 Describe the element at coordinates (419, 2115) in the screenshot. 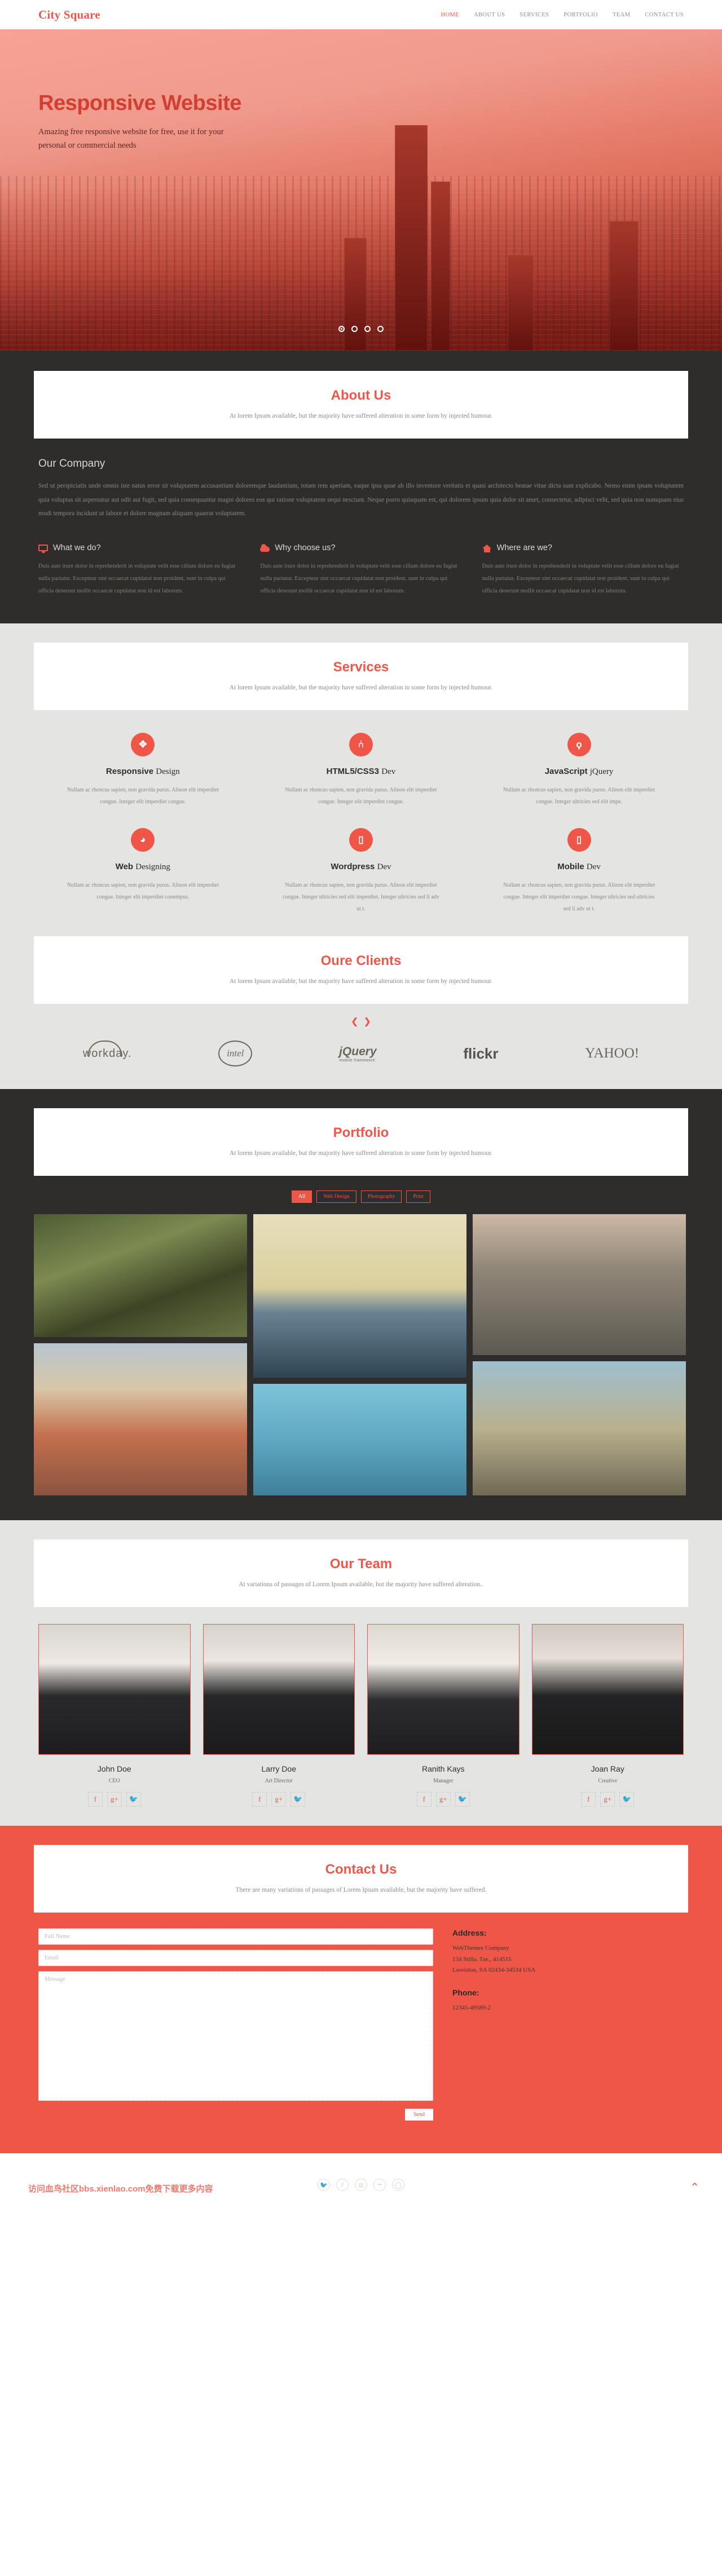

I see `send-button: Send` at that location.